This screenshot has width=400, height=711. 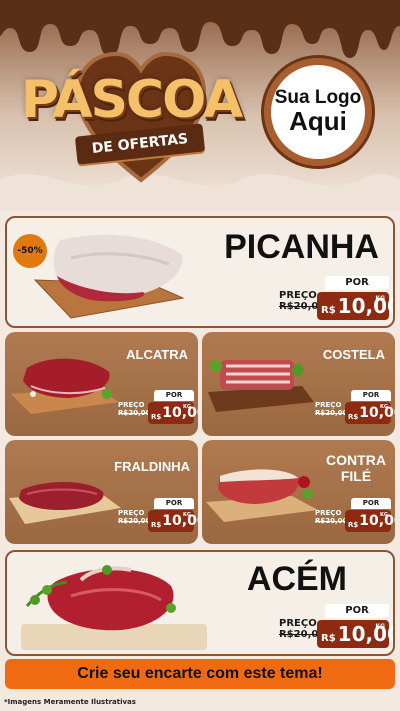 I want to click on easter-title-group: PÁSCOA DE OFERTAS, so click(x=131, y=123).